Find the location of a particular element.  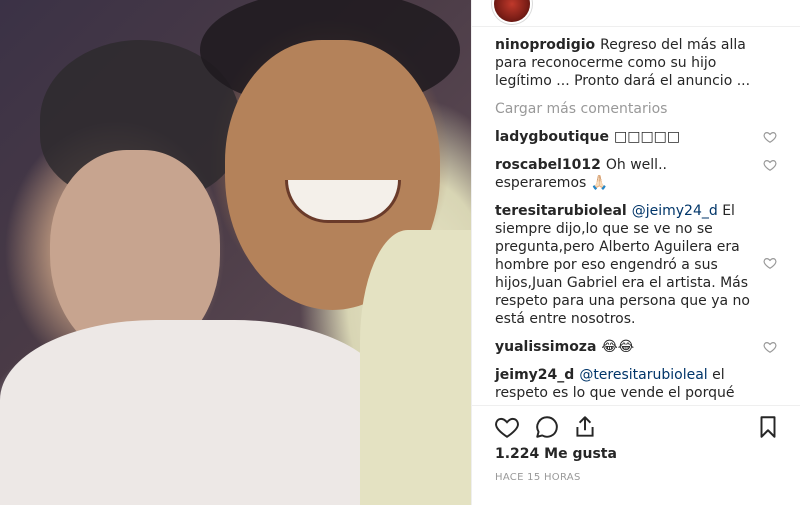

comment-item: roscabel1012 Oh well.. esperaremos 🙏🏻 is located at coordinates (636, 174).